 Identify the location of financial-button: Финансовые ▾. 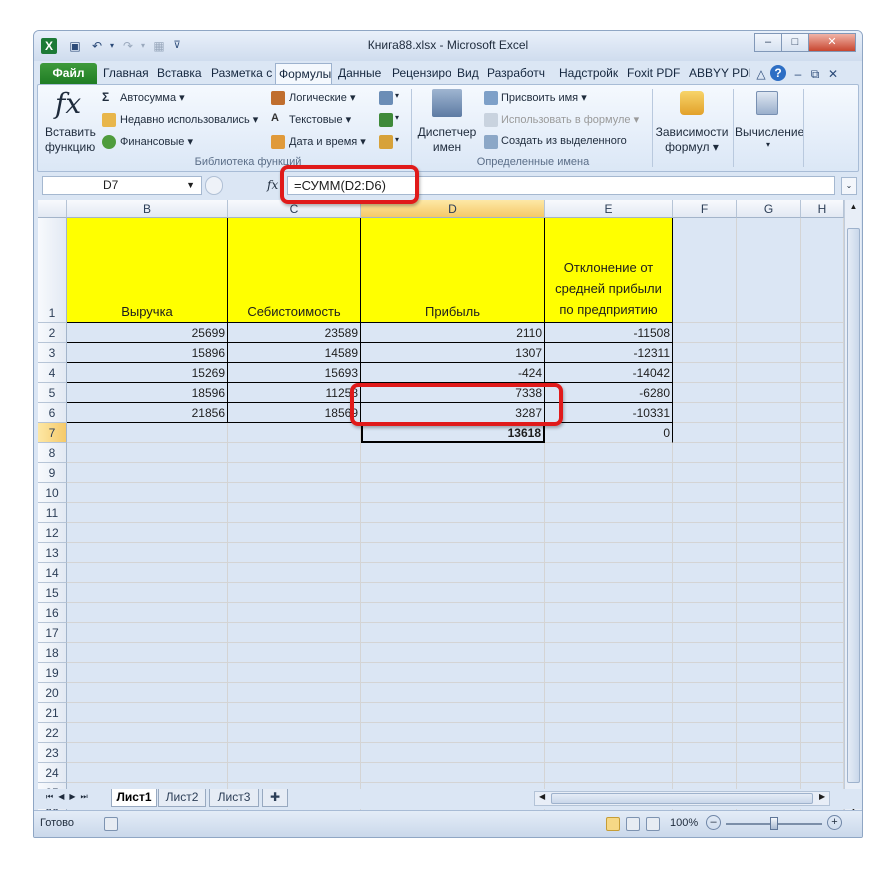
(156, 141).